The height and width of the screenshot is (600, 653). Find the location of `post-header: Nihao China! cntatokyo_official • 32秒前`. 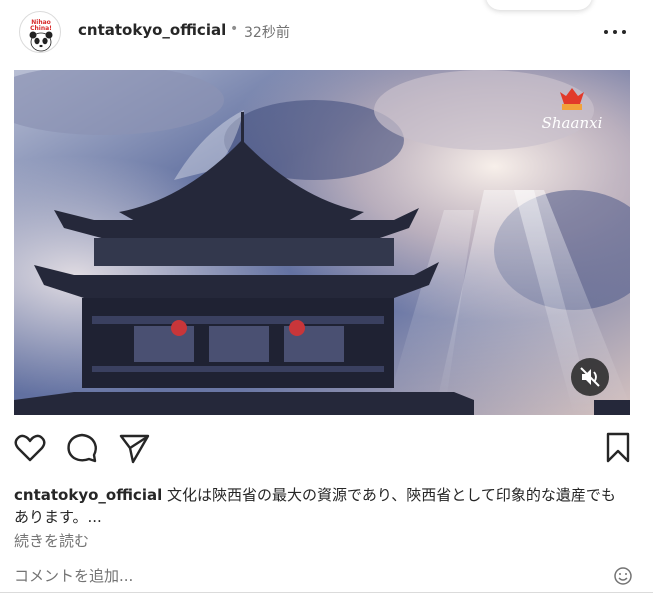

post-header: Nihao China! cntatokyo_official • 32秒前 is located at coordinates (326, 32).